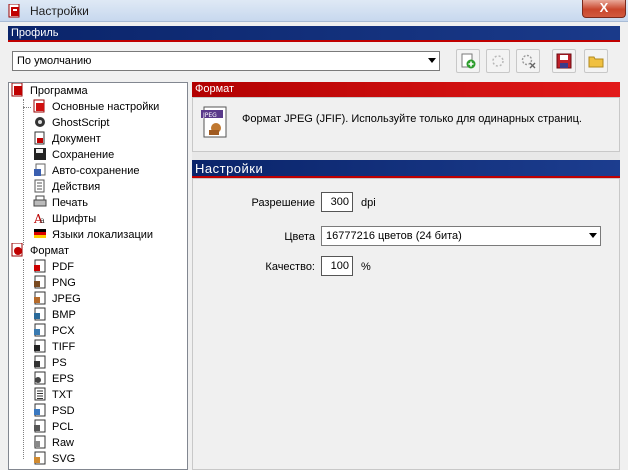 The height and width of the screenshot is (470, 628). I want to click on quality-input: 100, so click(337, 266).